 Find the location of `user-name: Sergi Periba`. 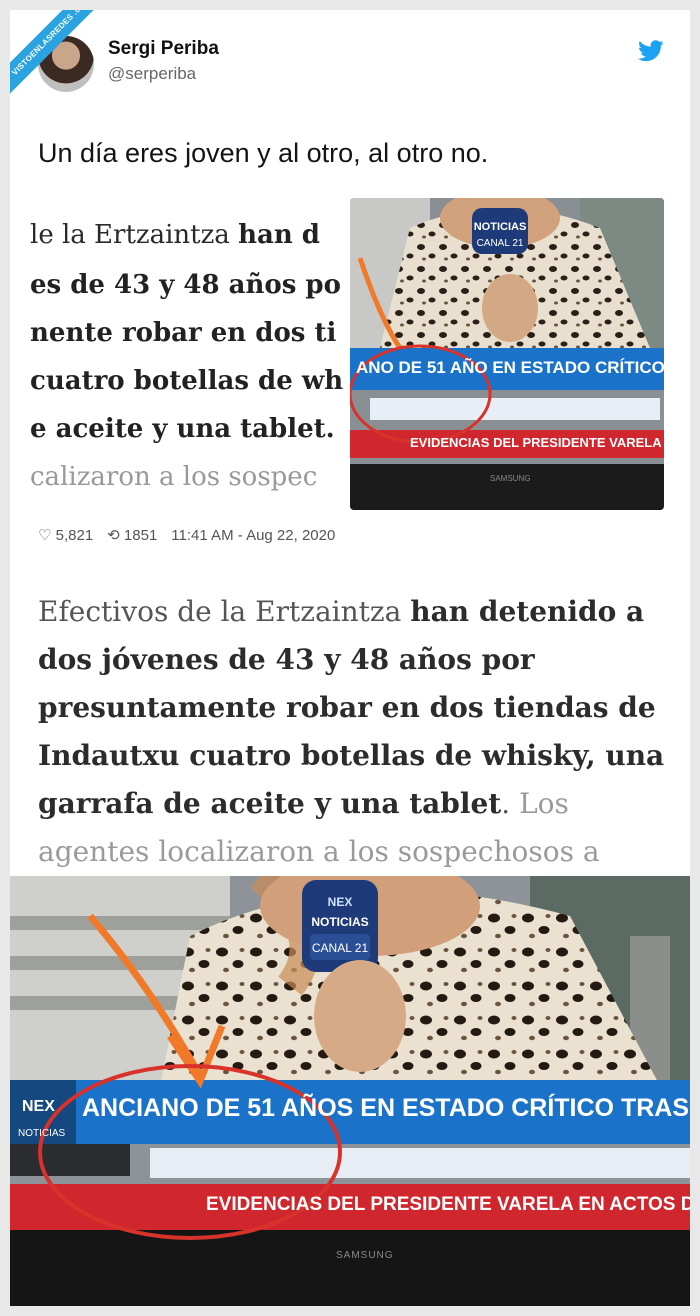

user-name: Sergi Periba is located at coordinates (163, 49).